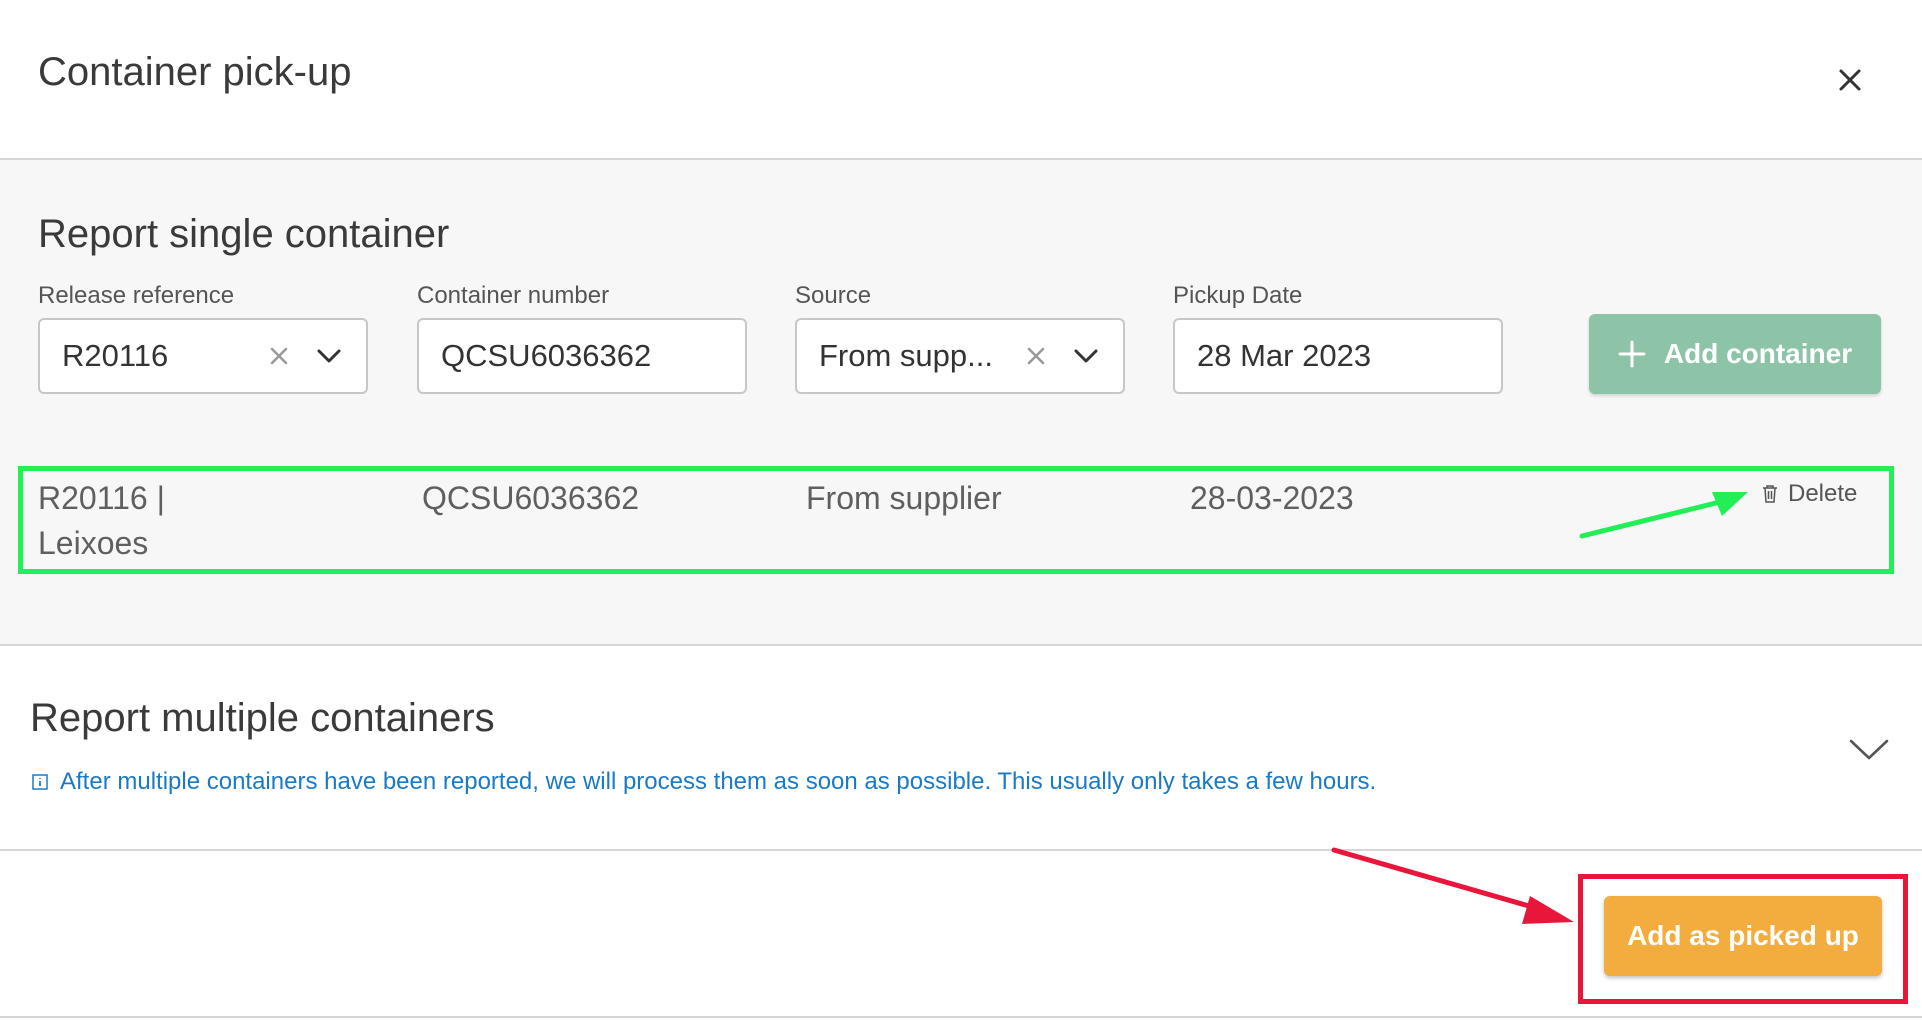 The width and height of the screenshot is (1922, 1020). I want to click on trash-icon, so click(1770, 494).